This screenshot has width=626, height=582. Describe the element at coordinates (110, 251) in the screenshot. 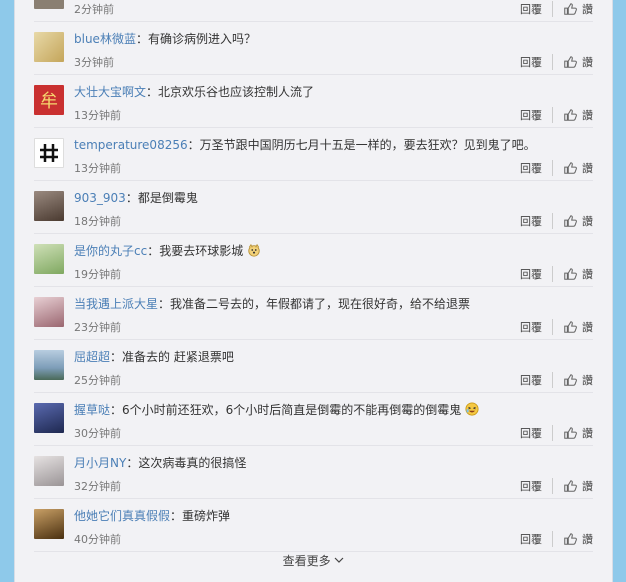

I see `comment-username: 是你的丸子cc` at that location.